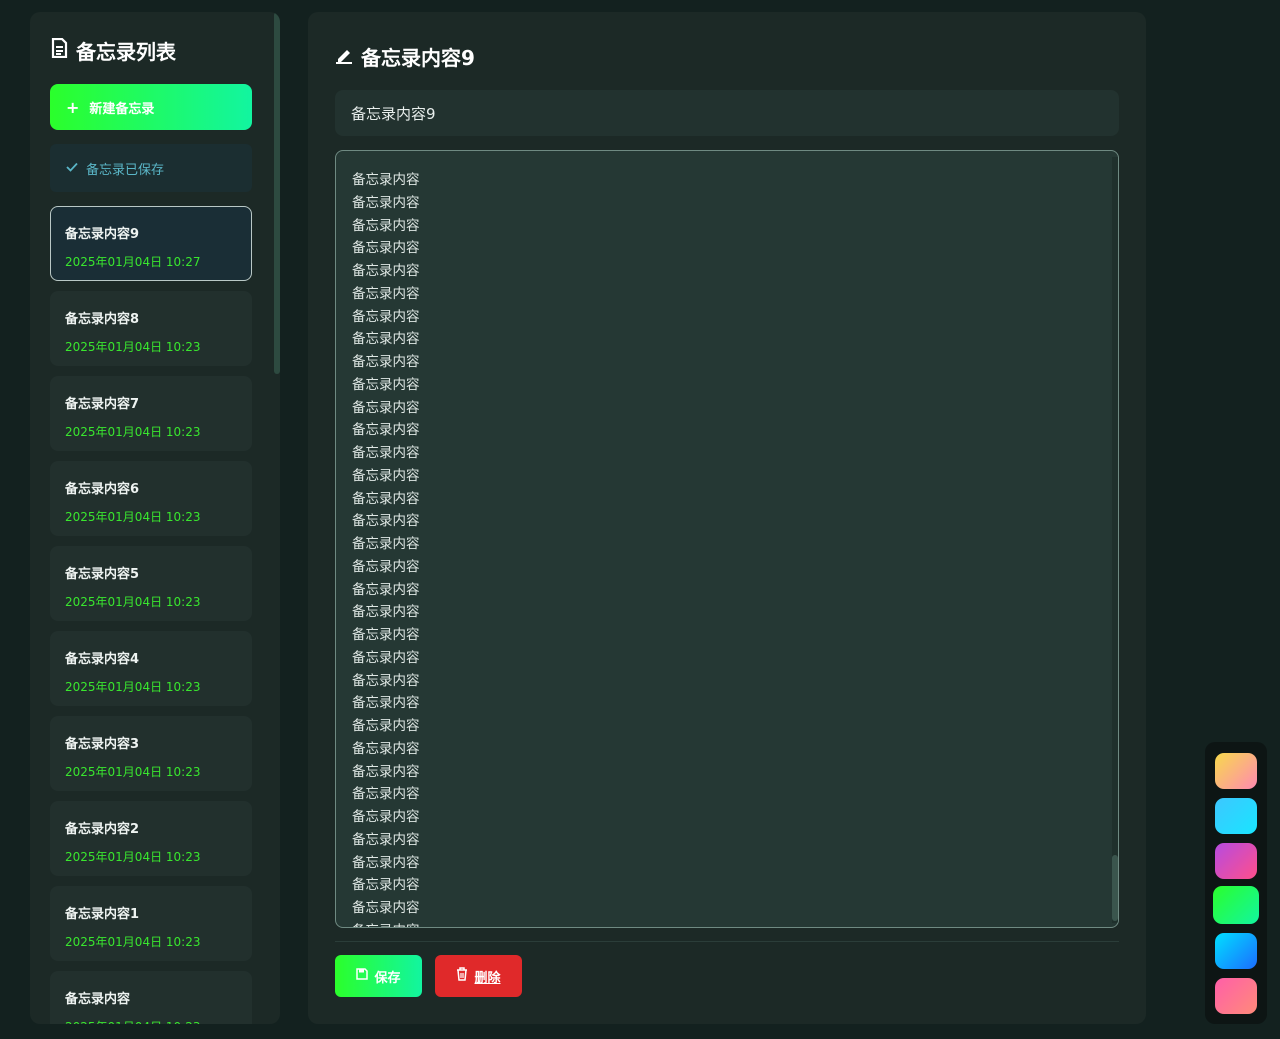 Image resolution: width=1280 pixels, height=1039 pixels. Describe the element at coordinates (59, 50) in the screenshot. I see `document-icon` at that location.